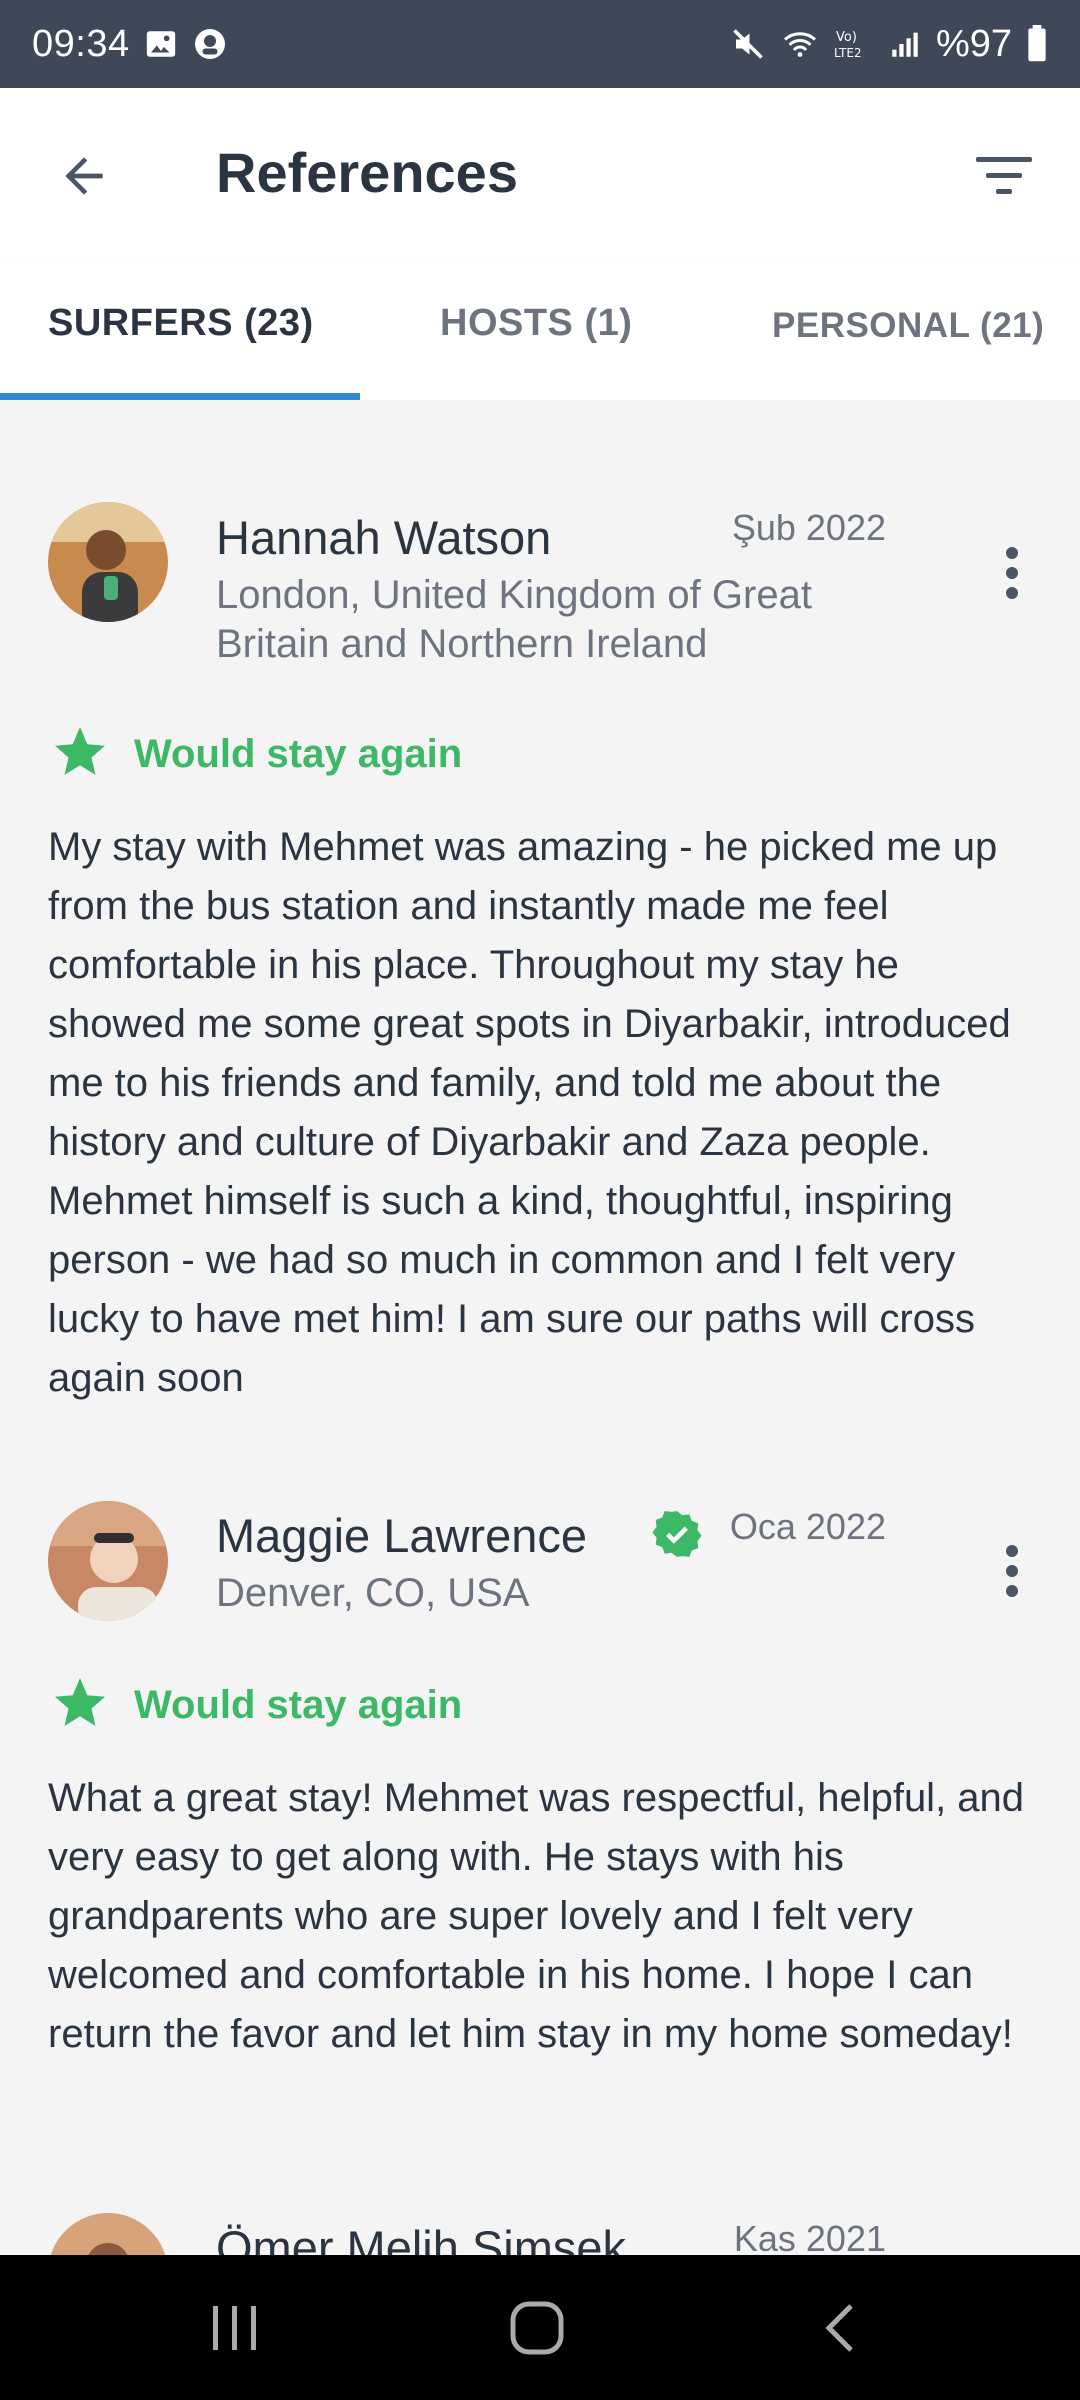  I want to click on reference-author-name: Maggie Lawrence, so click(401, 1535).